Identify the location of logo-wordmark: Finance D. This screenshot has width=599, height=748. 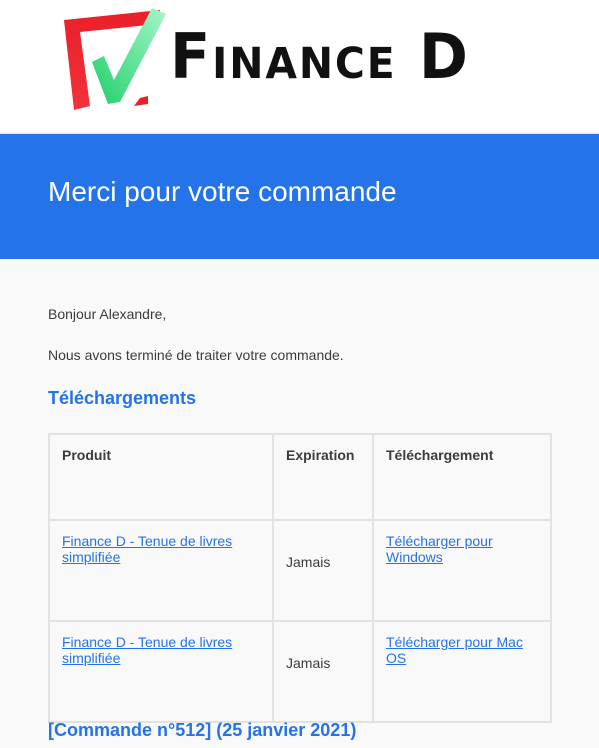
(320, 56).